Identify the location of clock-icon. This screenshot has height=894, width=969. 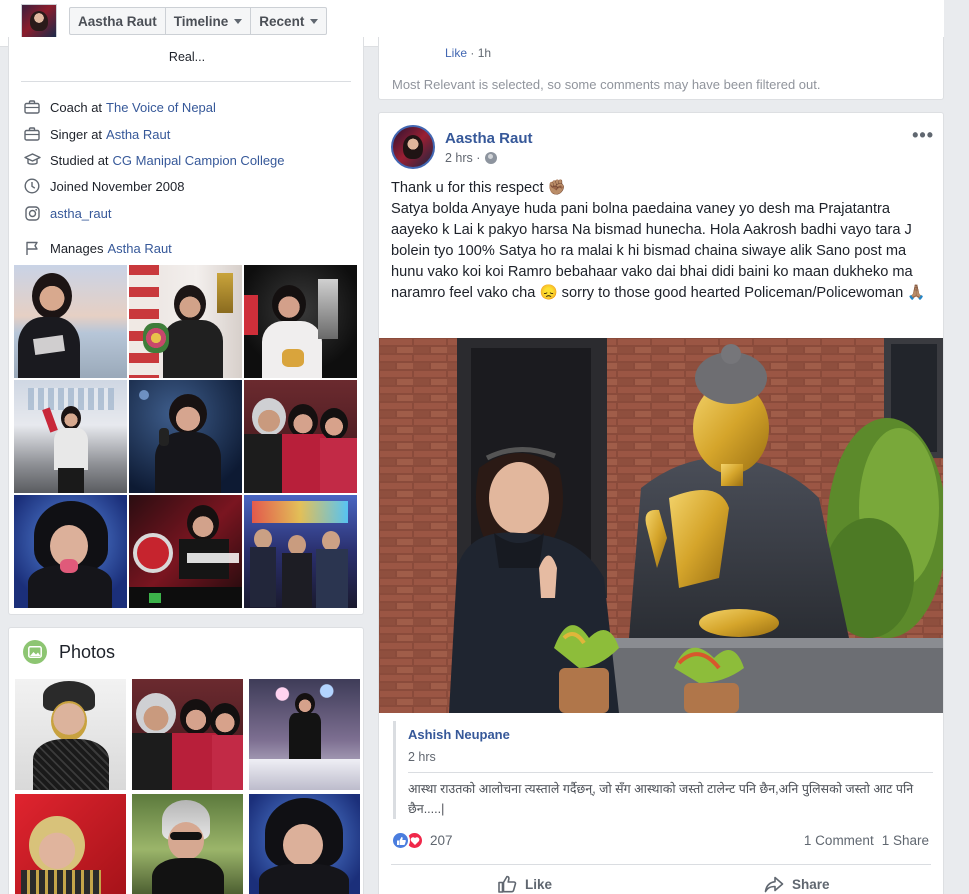
(32, 186).